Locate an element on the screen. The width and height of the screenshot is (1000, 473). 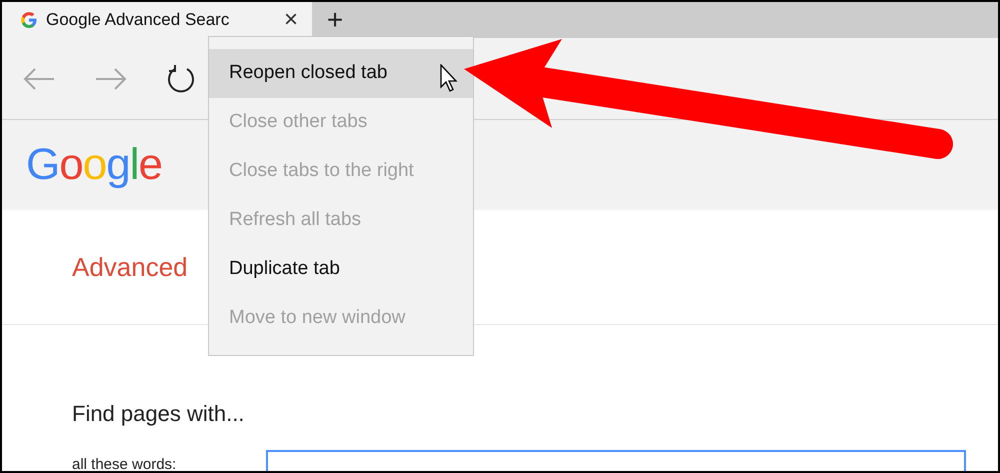
new-tab-button: + is located at coordinates (335, 20).